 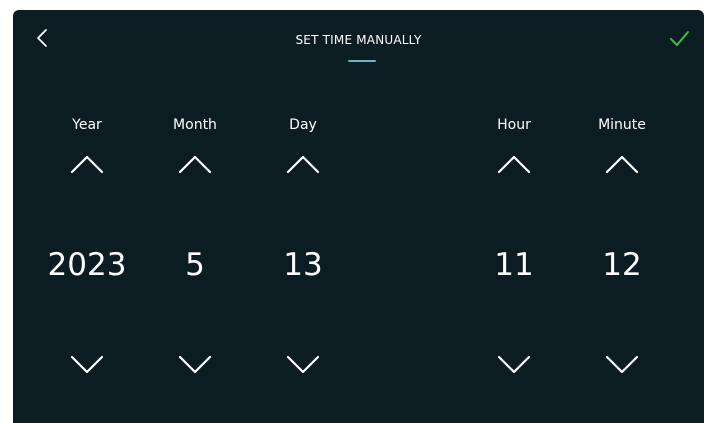 I want to click on year-label: Year, so click(x=87, y=125).